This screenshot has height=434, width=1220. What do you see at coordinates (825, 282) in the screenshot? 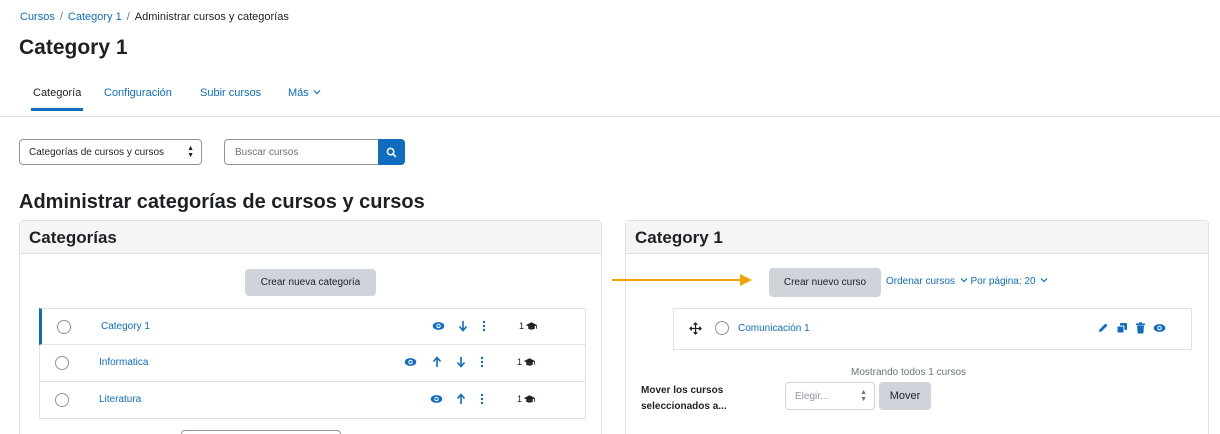
I see `create-course-button: Crear nuevo curso` at bounding box center [825, 282].